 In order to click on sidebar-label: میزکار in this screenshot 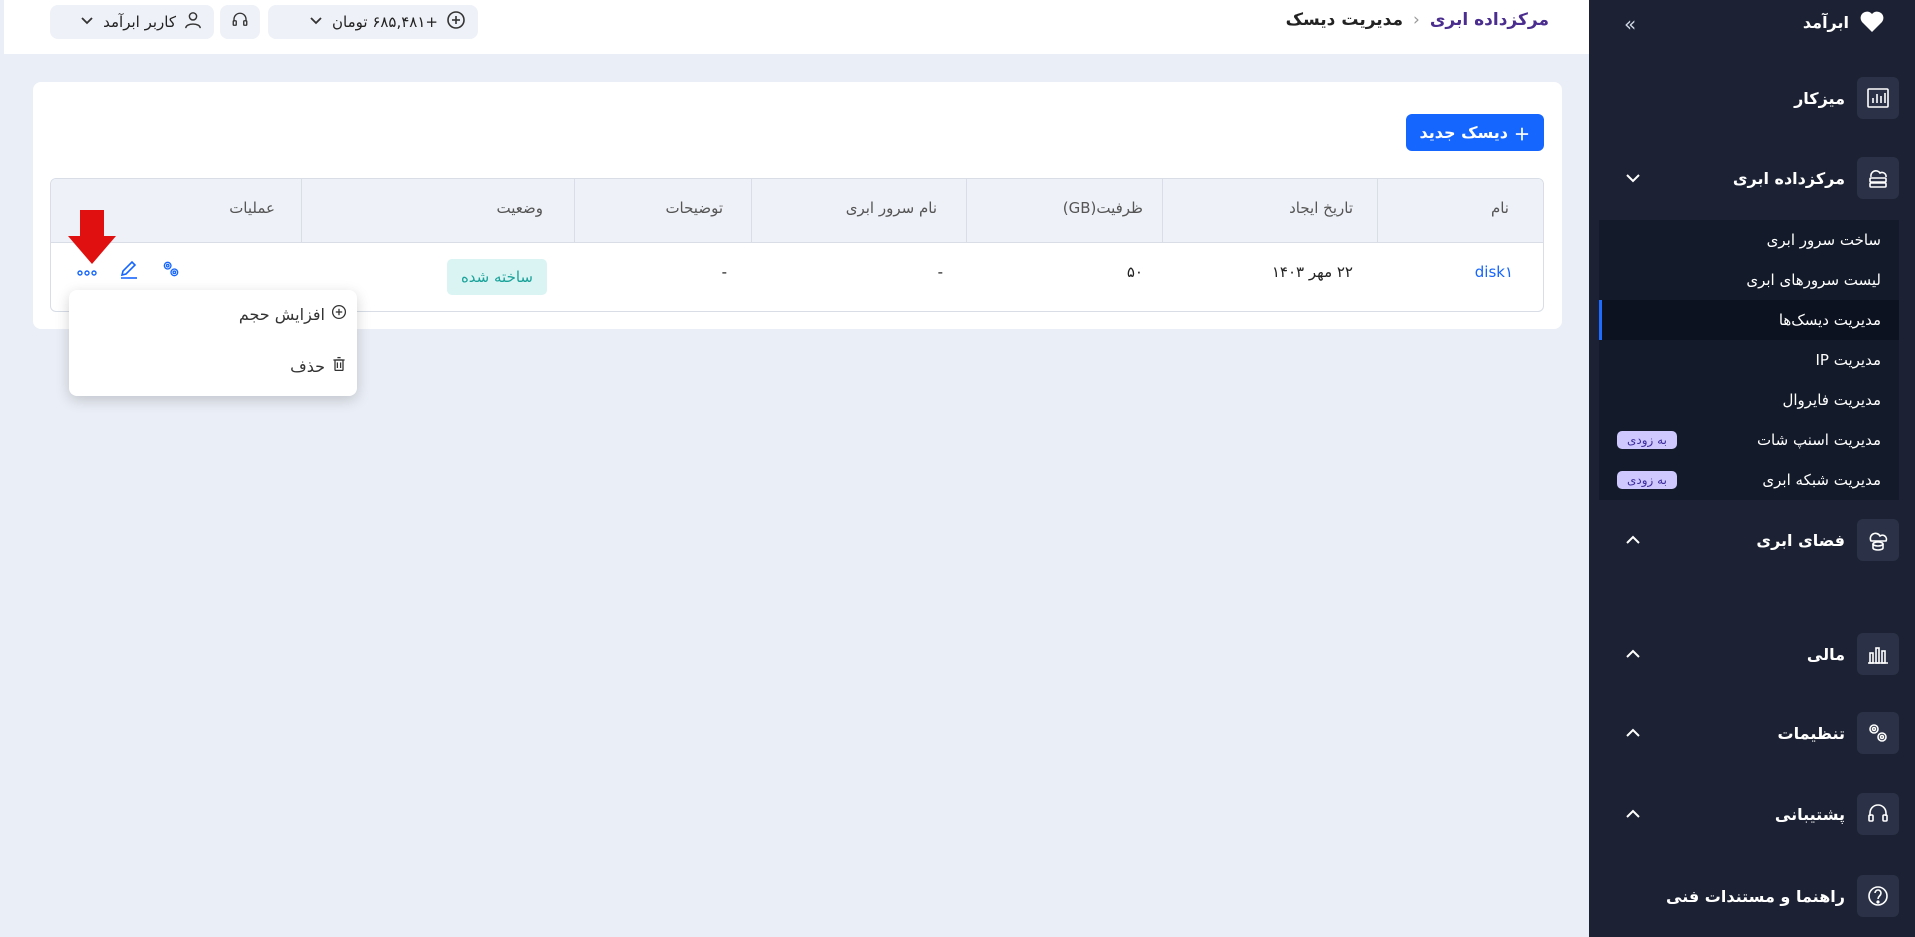, I will do `click(1819, 98)`.